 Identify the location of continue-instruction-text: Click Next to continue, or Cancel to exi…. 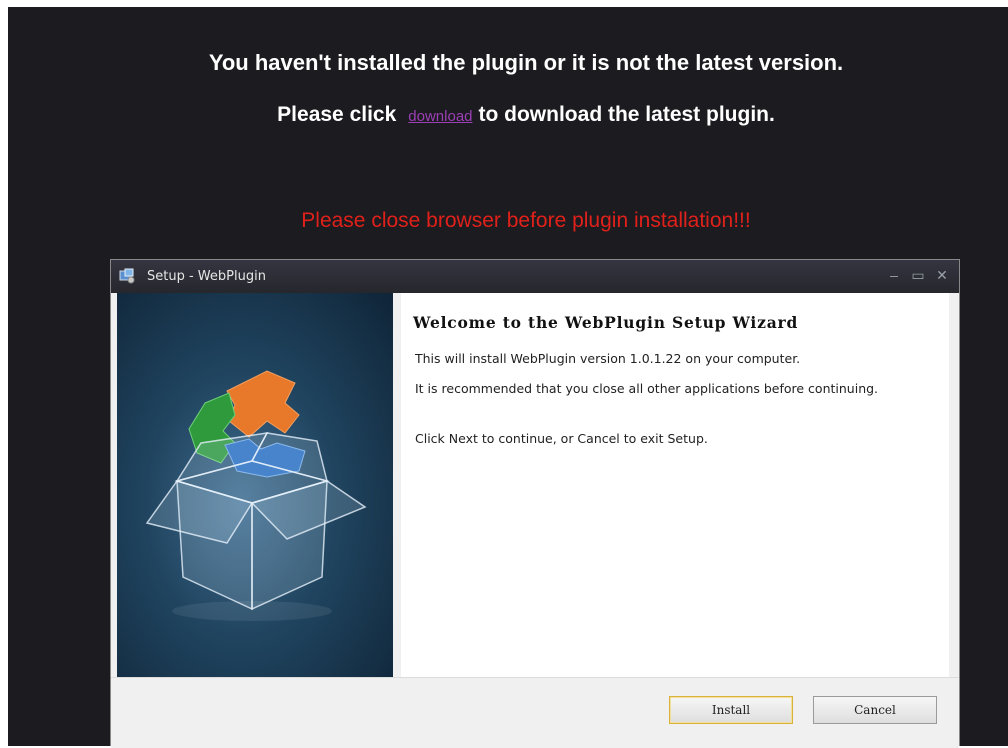
(561, 438).